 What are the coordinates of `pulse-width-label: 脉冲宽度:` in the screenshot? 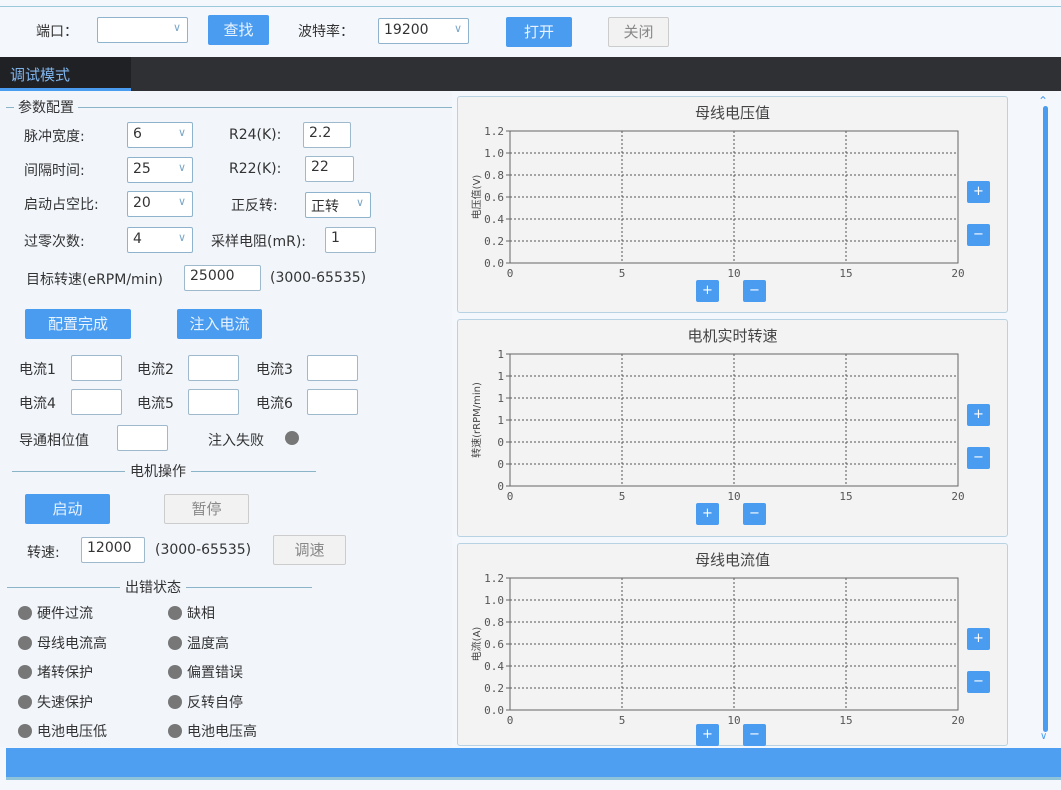 It's located at (54, 137).